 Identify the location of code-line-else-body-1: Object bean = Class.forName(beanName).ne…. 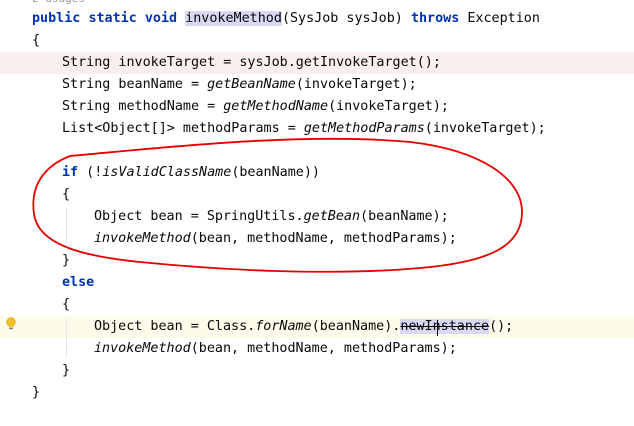
(317, 327).